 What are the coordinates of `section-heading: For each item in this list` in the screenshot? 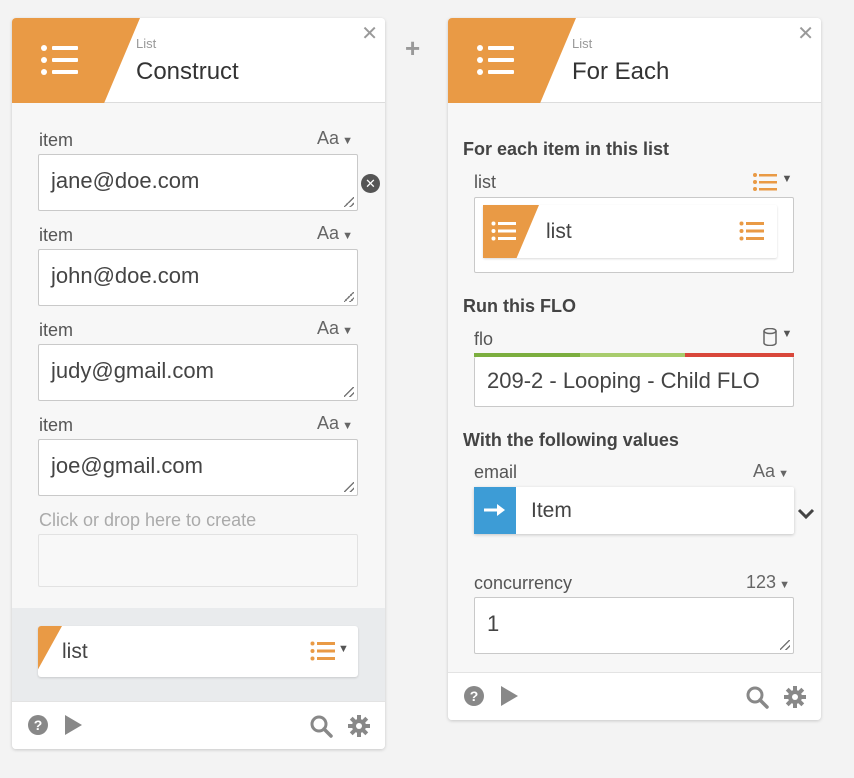 It's located at (566, 149).